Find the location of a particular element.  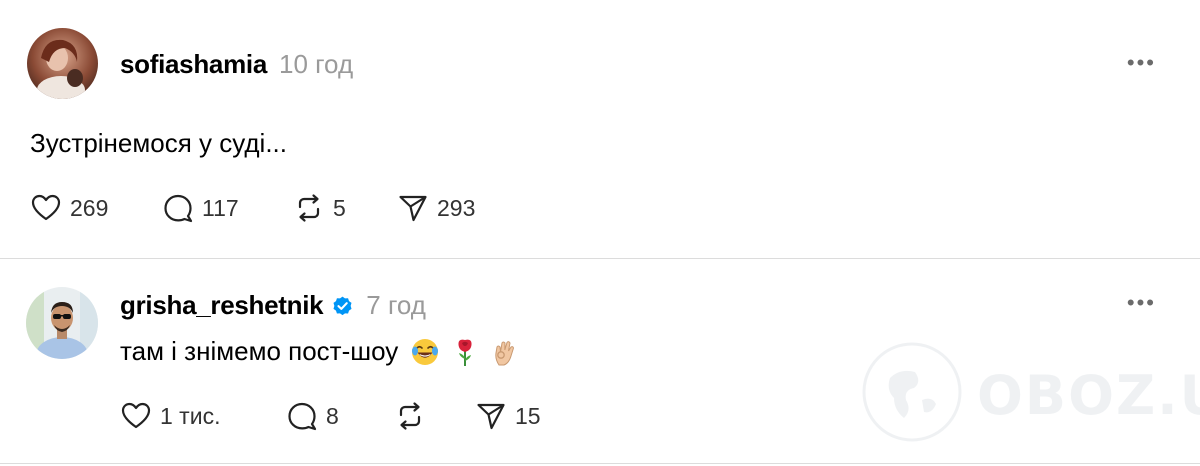

ok-hand-icon is located at coordinates (505, 352).